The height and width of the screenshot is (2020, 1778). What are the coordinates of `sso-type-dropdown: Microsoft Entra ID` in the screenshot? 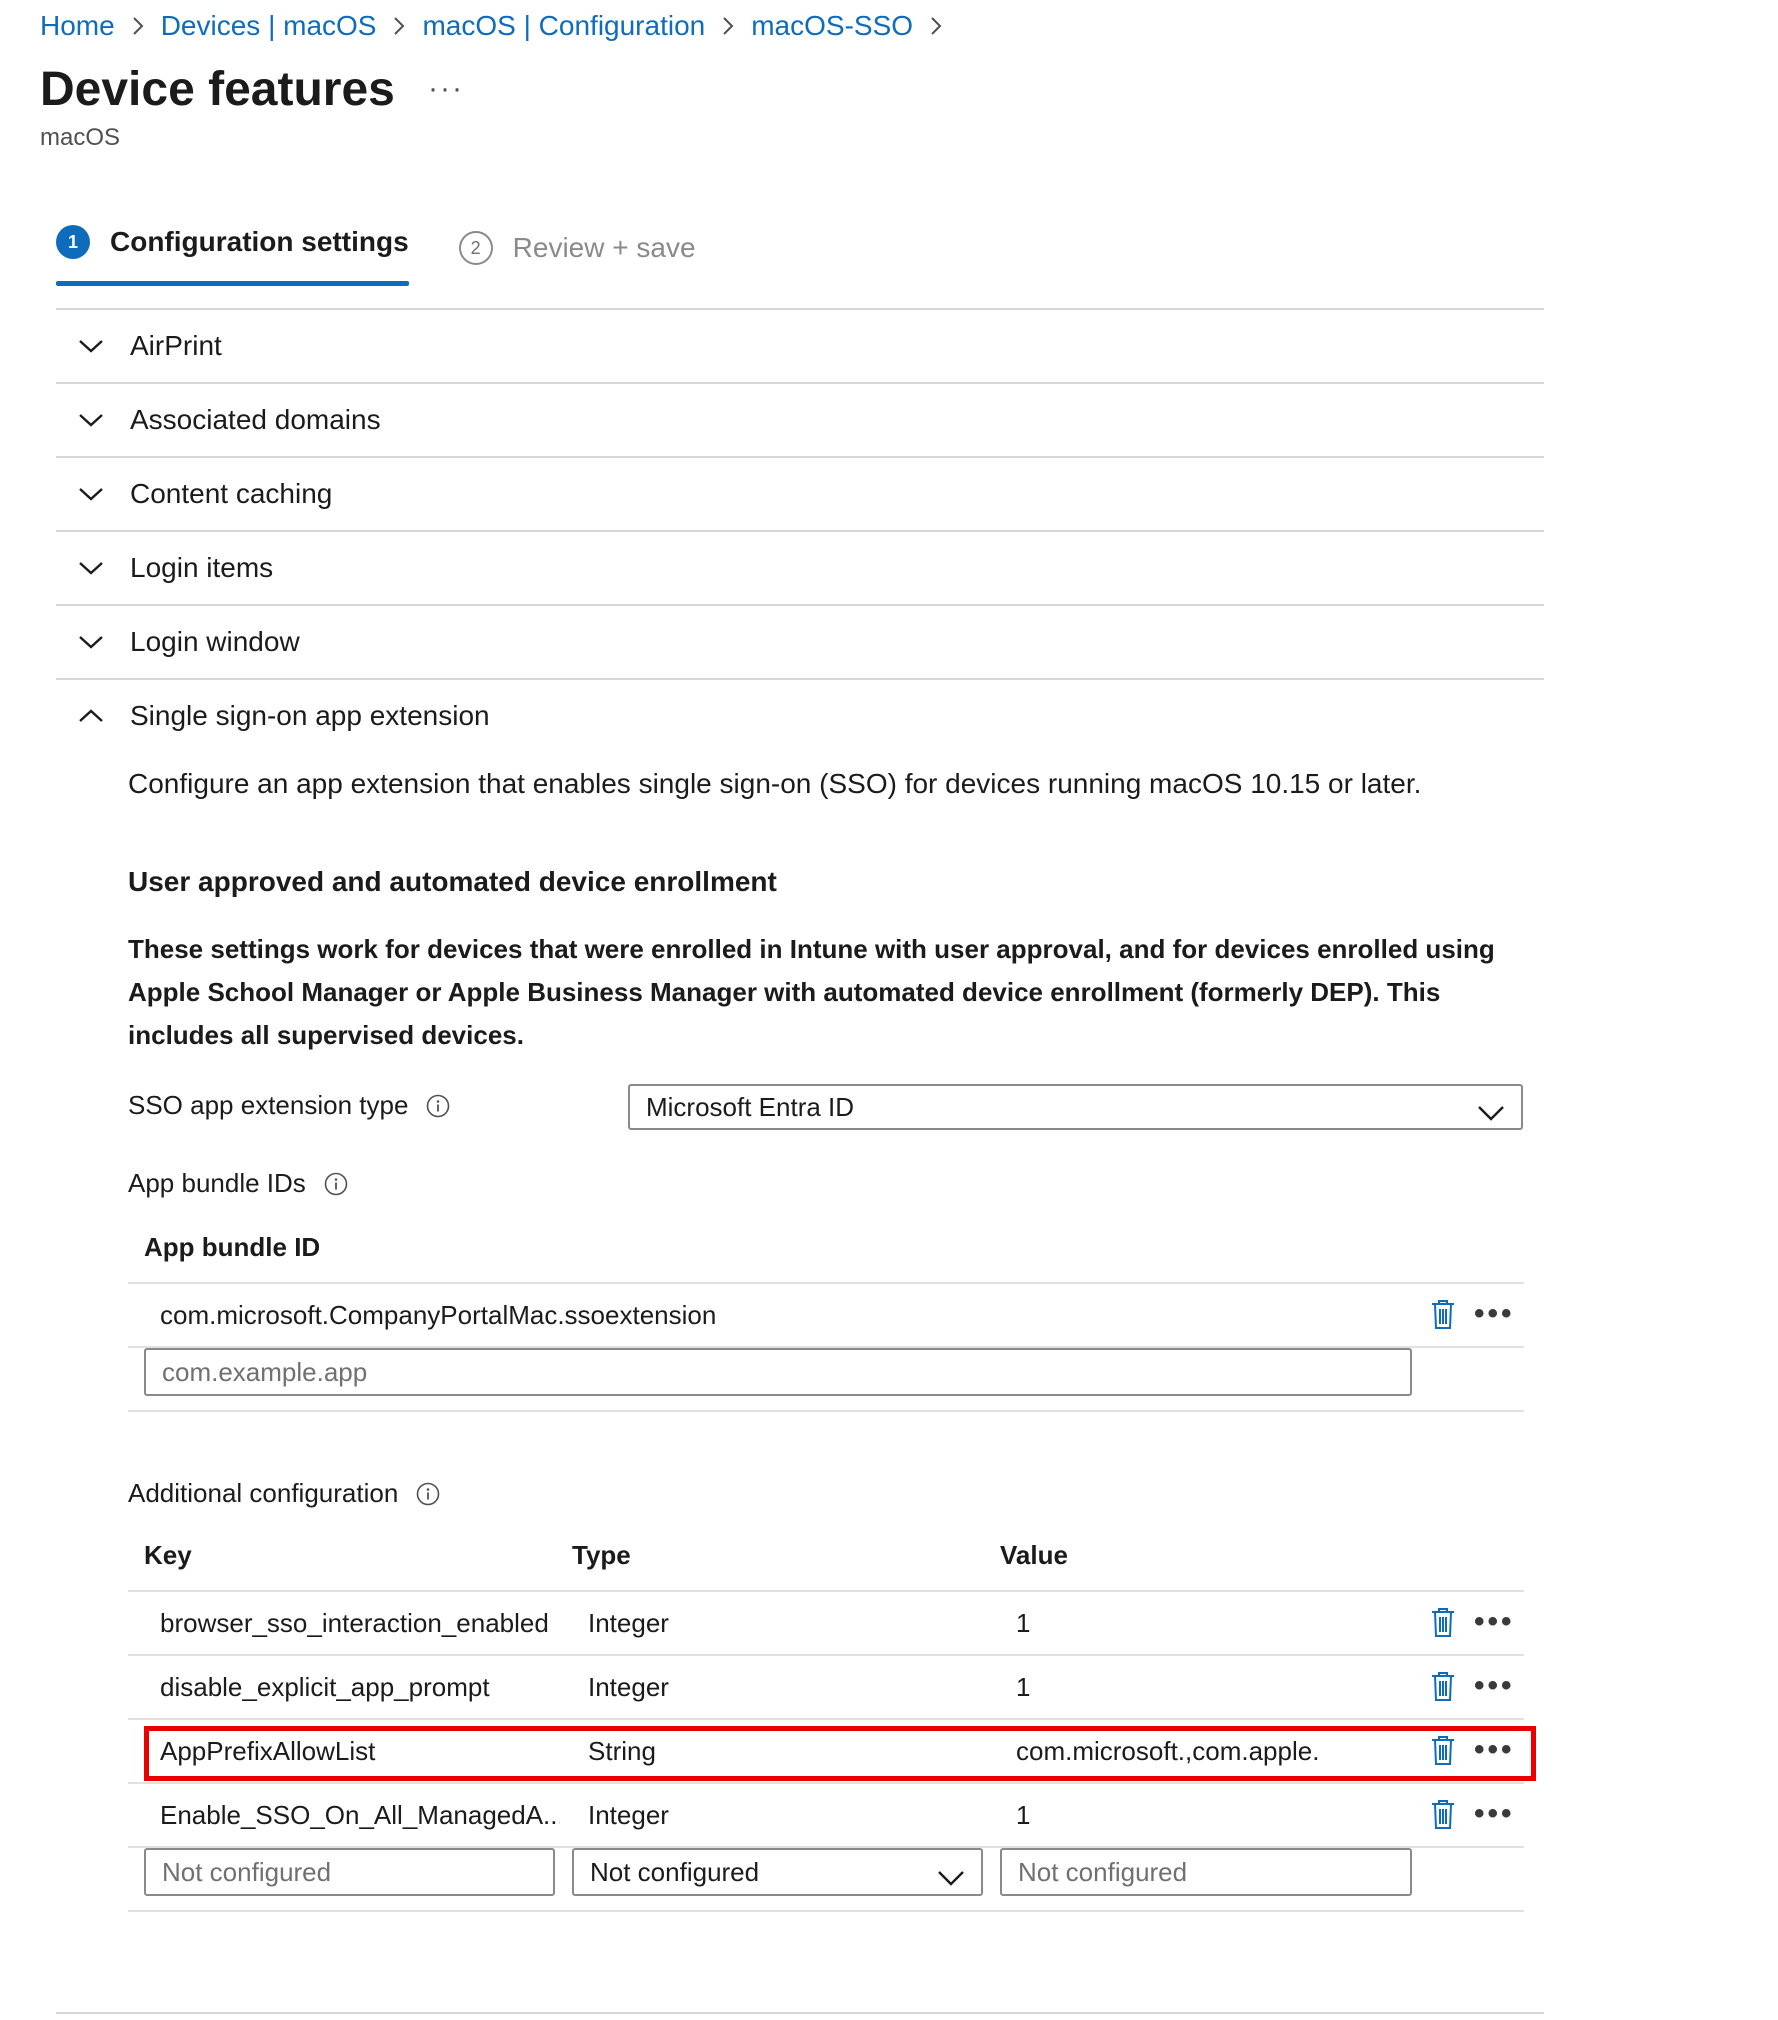 It's located at (1075, 1107).